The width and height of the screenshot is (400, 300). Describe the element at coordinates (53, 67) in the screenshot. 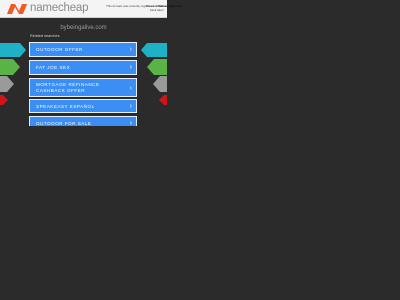

I see `related-link-label: Fat Joe Sex` at that location.